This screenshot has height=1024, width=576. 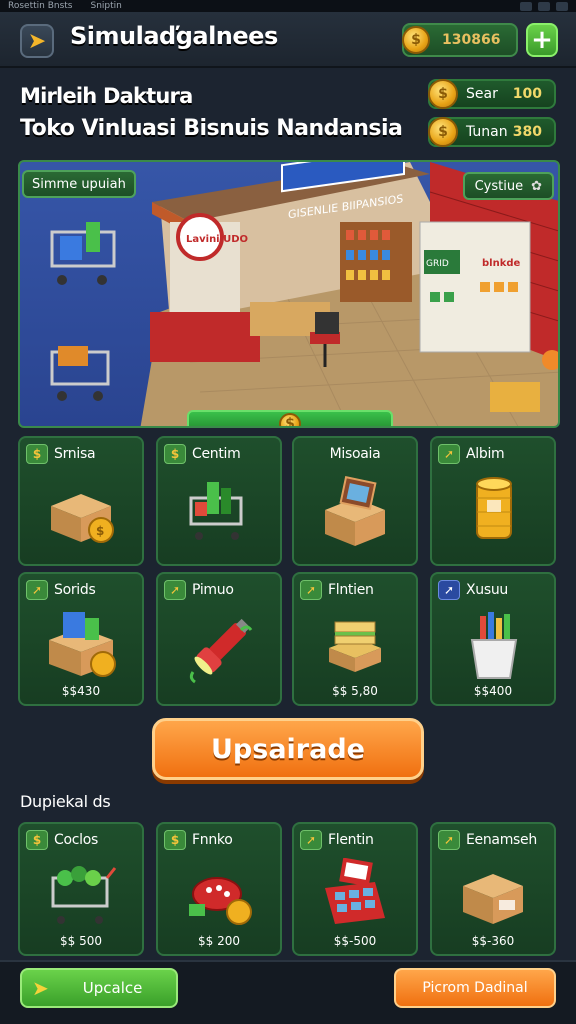 I want to click on item-card-albim: ➚ Albim, so click(x=493, y=501).